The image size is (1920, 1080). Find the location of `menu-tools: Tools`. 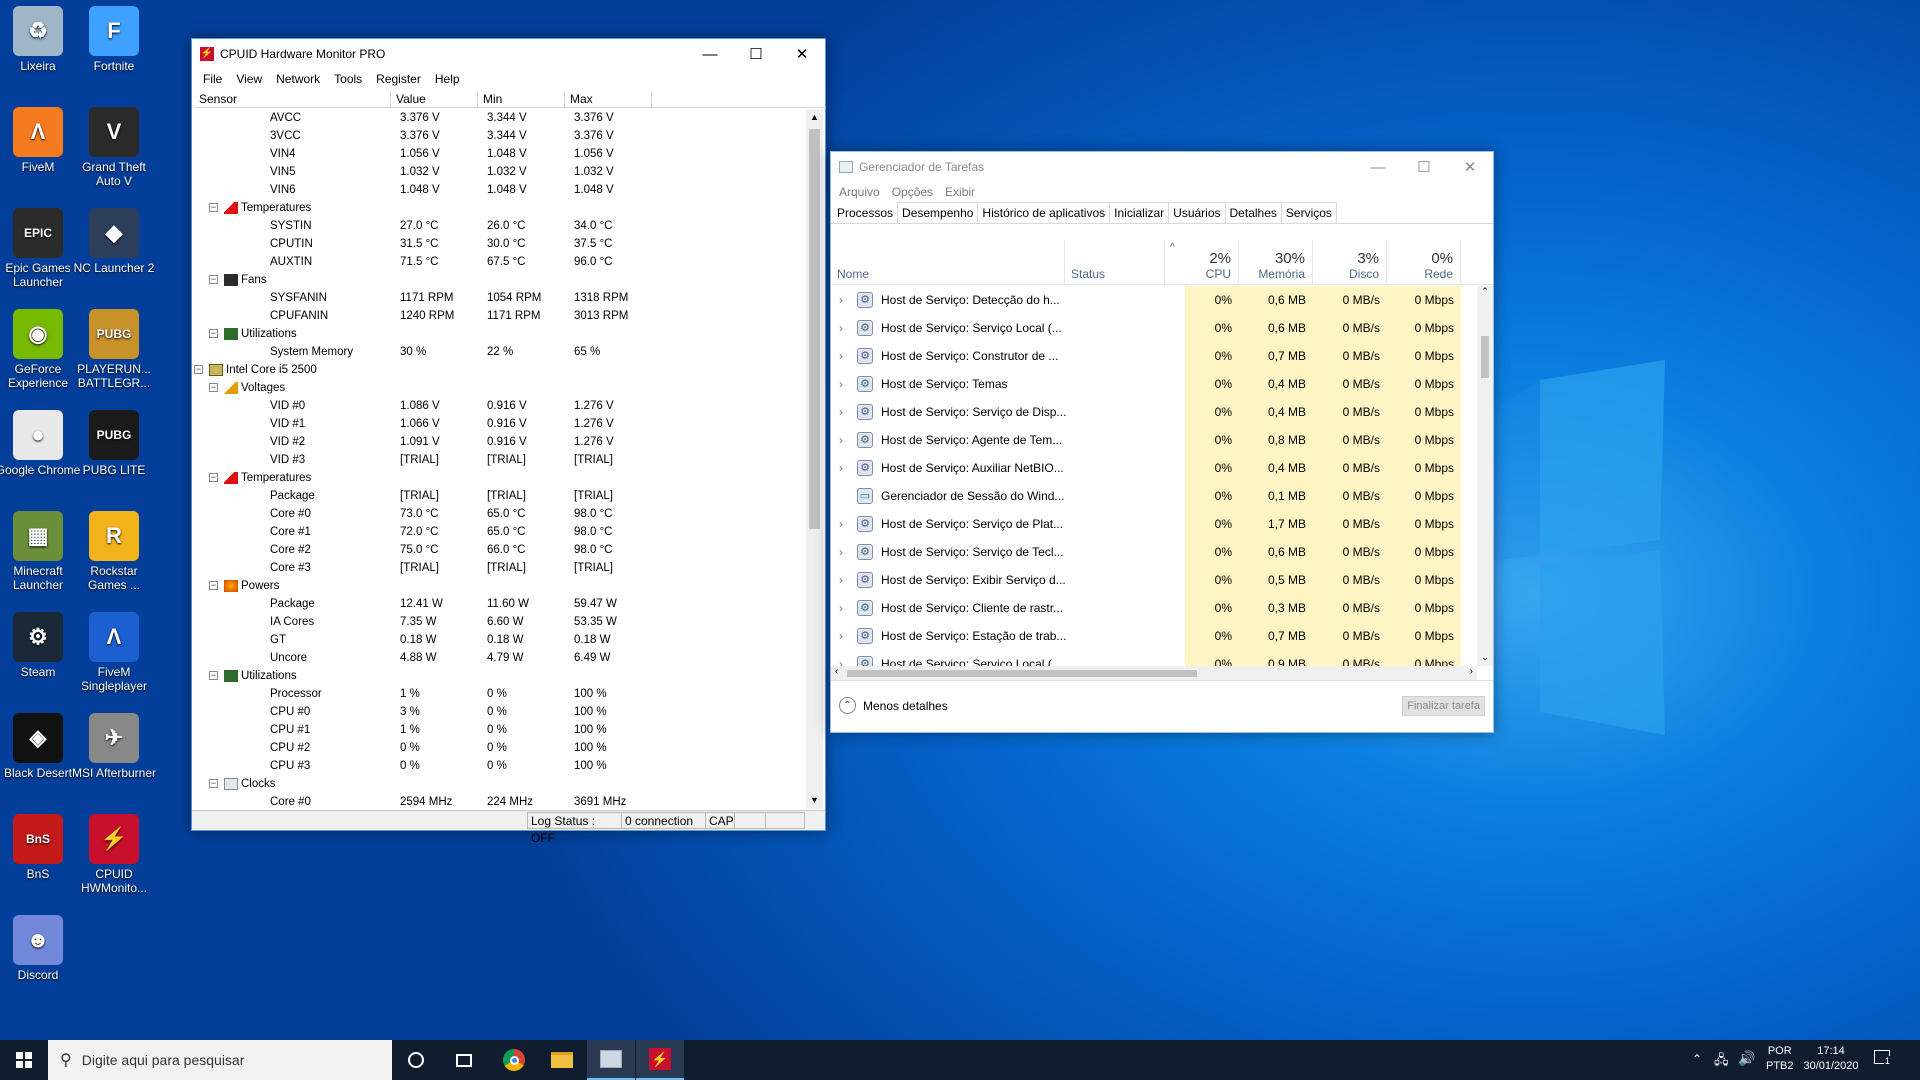

menu-tools: Tools is located at coordinates (348, 79).